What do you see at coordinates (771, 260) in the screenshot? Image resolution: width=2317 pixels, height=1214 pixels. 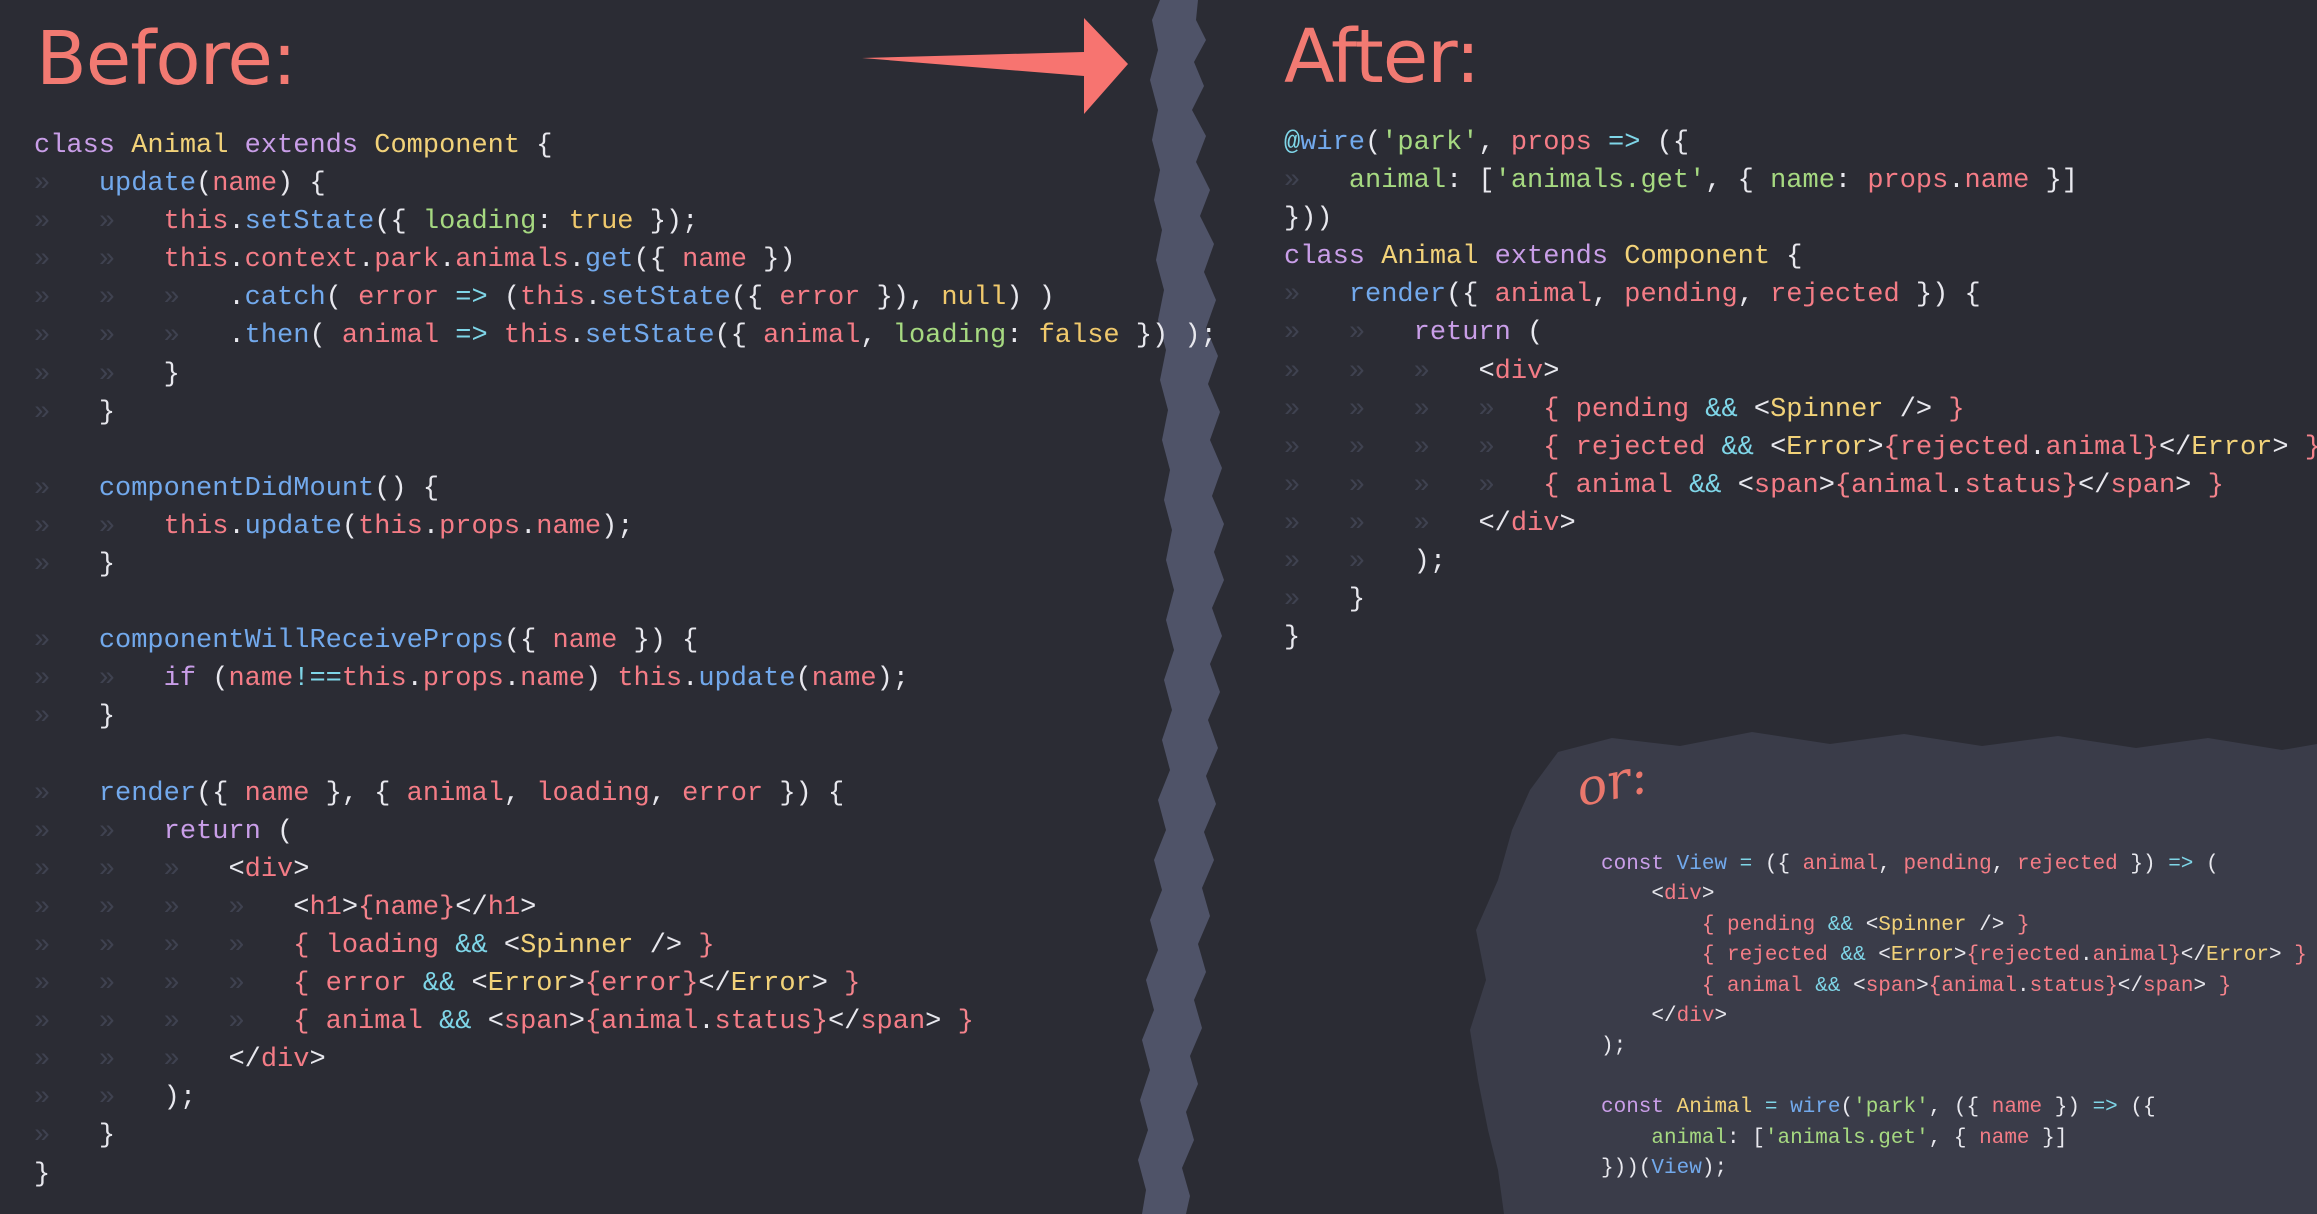 I see `code-token: })` at bounding box center [771, 260].